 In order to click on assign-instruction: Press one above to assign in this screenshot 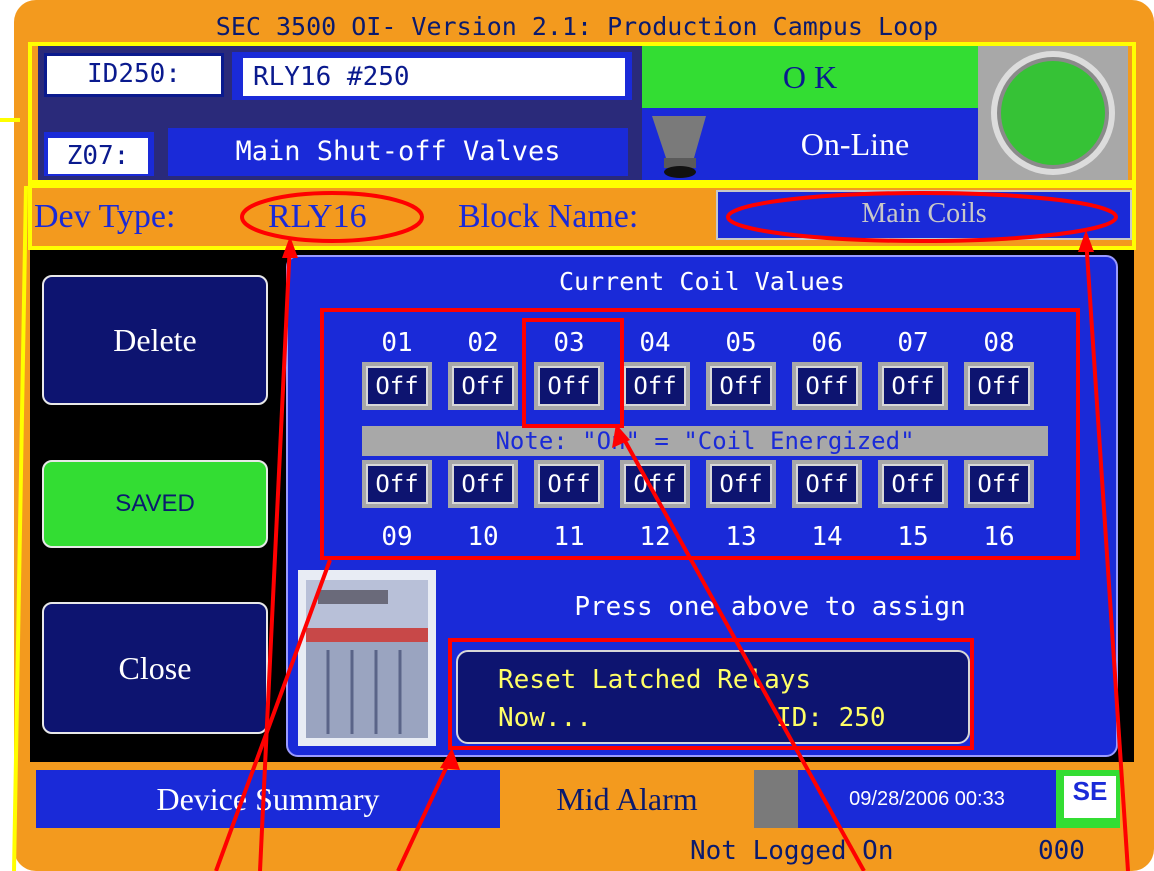, I will do `click(770, 607)`.